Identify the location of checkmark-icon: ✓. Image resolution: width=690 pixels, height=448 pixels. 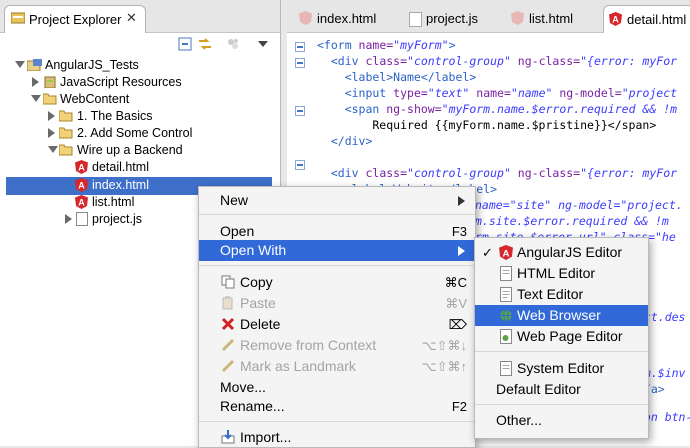
(487, 252).